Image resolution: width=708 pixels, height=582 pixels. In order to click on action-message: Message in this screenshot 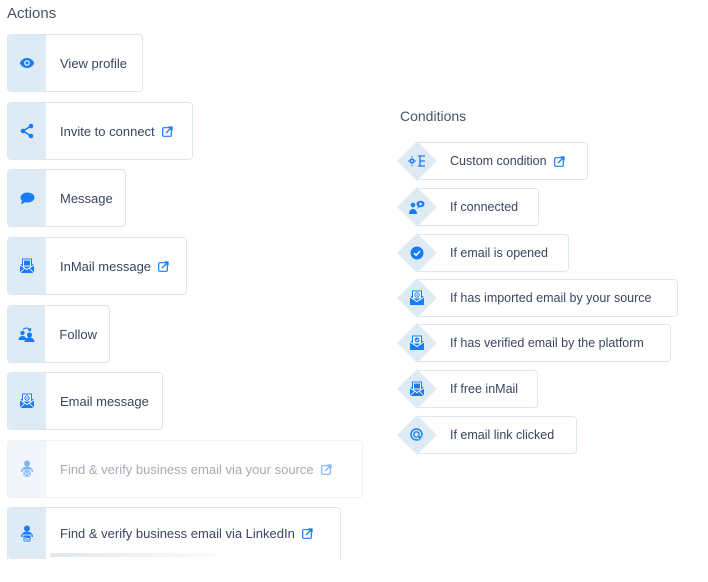, I will do `click(66, 198)`.